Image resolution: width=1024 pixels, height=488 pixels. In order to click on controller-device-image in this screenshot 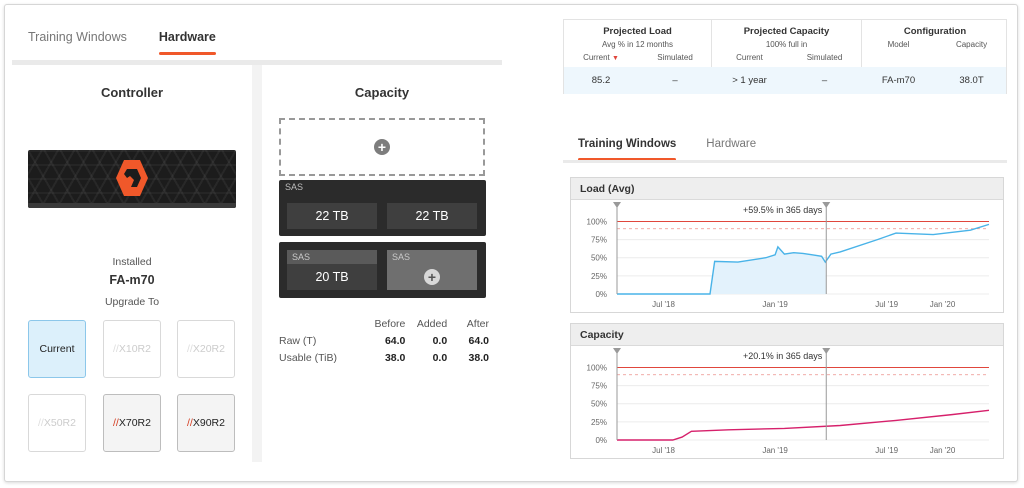, I will do `click(132, 179)`.